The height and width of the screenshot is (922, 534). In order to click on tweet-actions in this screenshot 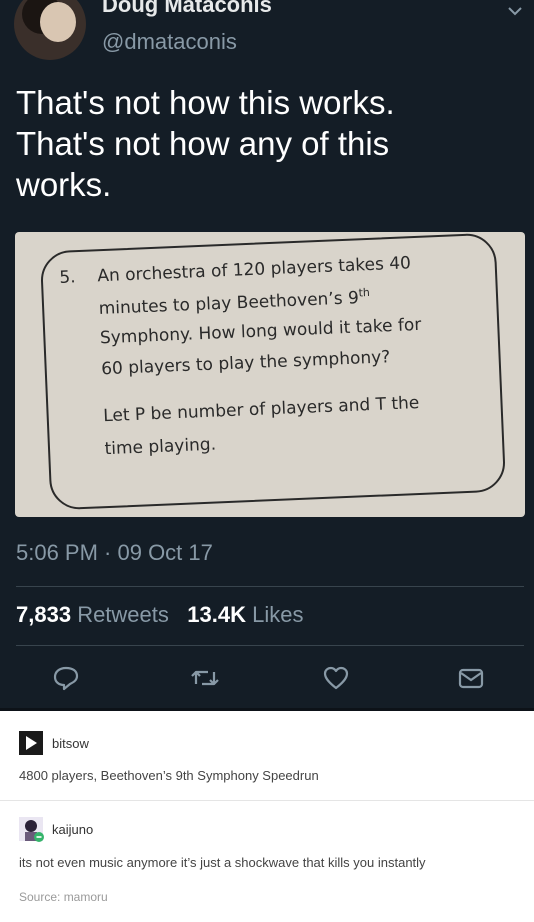, I will do `click(267, 678)`.